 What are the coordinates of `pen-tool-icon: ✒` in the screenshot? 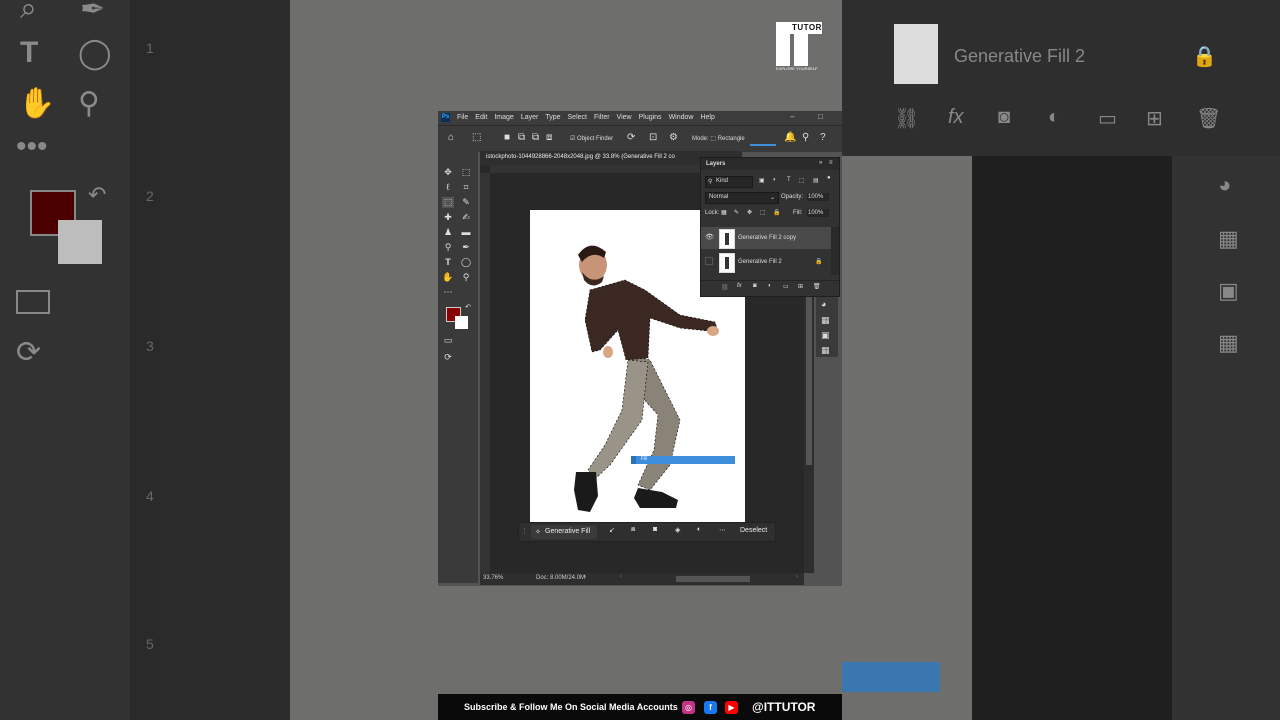 It's located at (466, 247).